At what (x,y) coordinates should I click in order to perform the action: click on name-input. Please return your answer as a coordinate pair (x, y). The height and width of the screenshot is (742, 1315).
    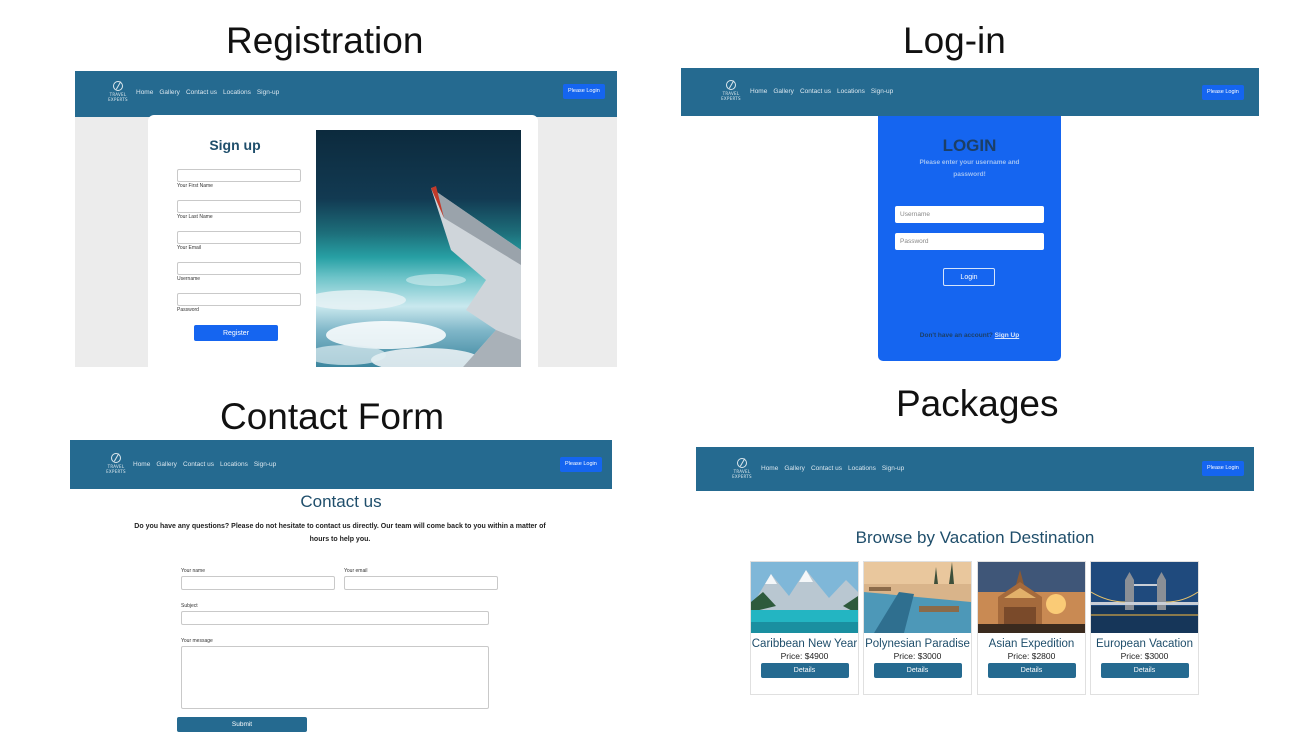
    Looking at the image, I should click on (258, 583).